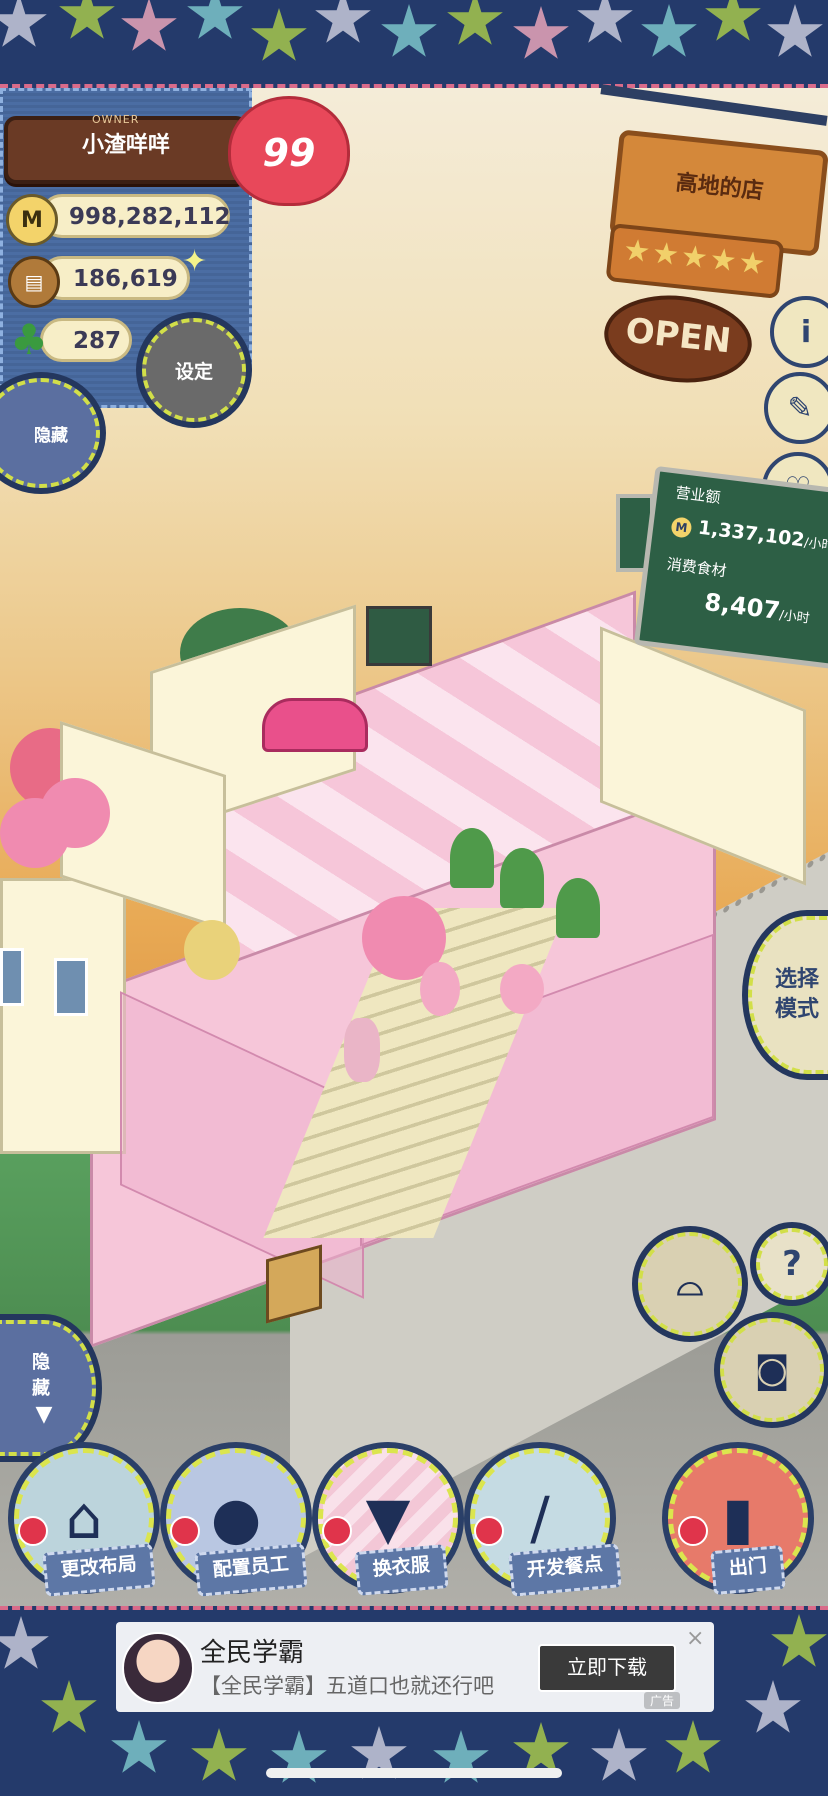 This screenshot has width=828, height=1796. Describe the element at coordinates (540, 1518) in the screenshot. I see `knife-icon: /` at that location.